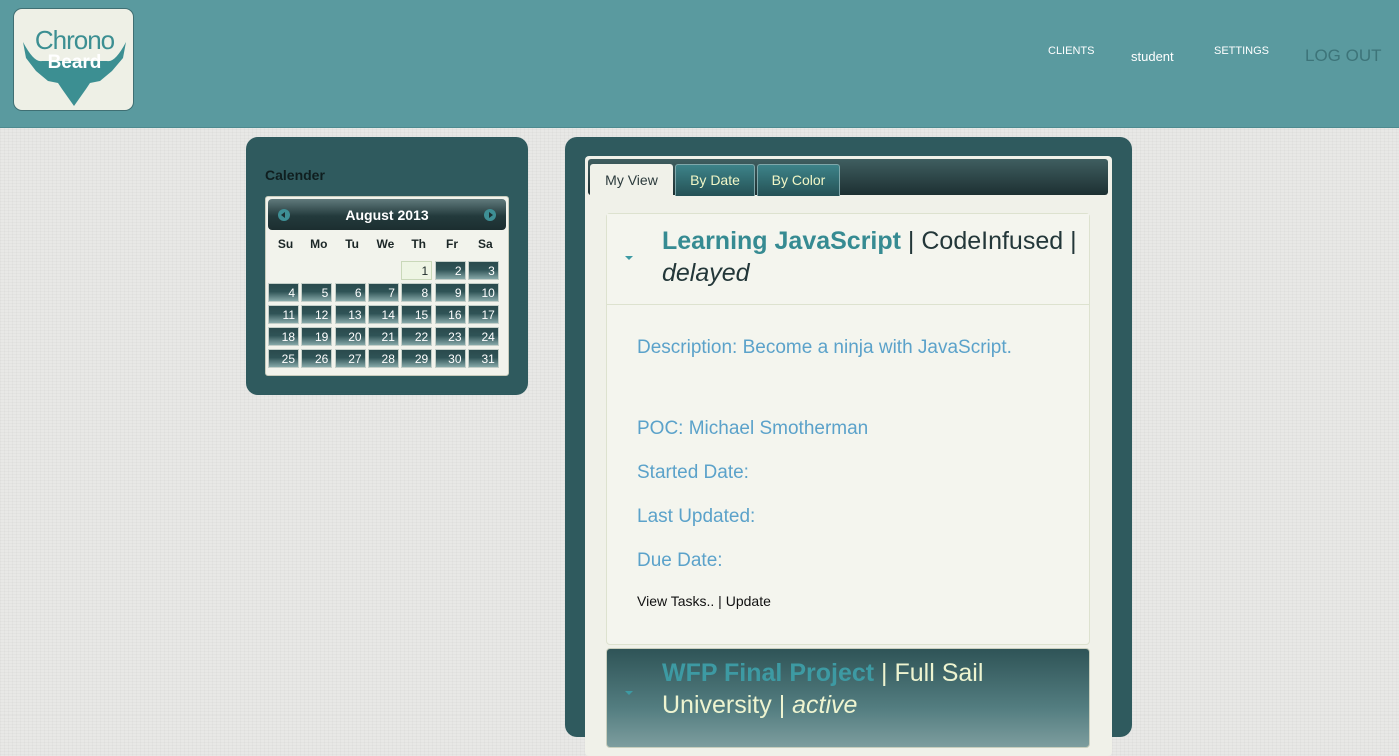 The image size is (1399, 756). Describe the element at coordinates (798, 180) in the screenshot. I see `tab-by-color: By Color` at that location.